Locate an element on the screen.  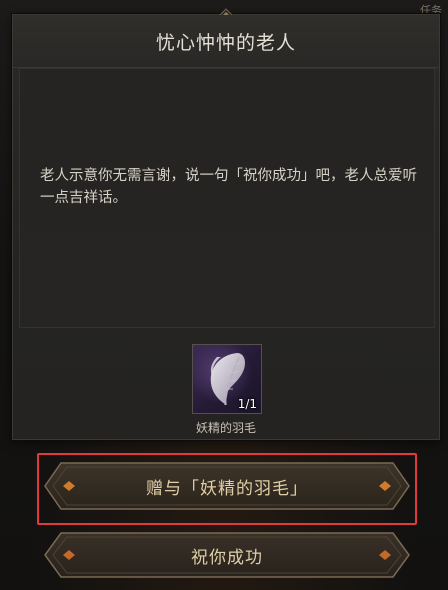
dialog-title-bar: 忧心忡忡的老人 is located at coordinates (226, 41).